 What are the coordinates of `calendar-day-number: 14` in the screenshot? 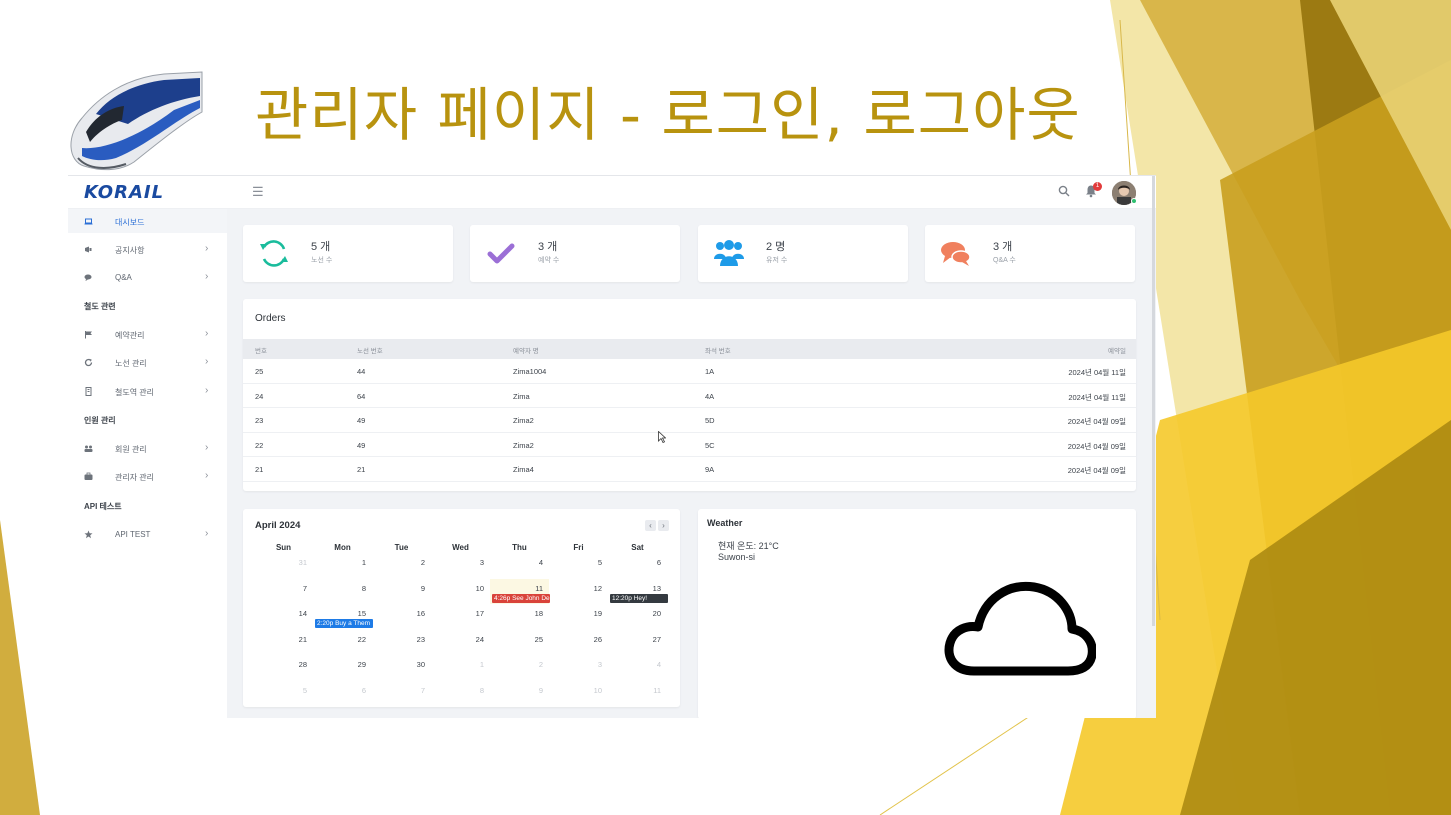 It's located at (302, 613).